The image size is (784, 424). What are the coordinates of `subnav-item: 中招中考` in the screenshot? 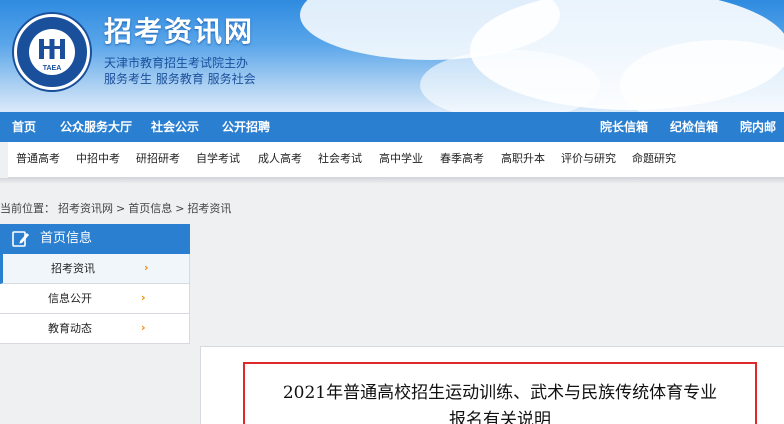 It's located at (98, 159).